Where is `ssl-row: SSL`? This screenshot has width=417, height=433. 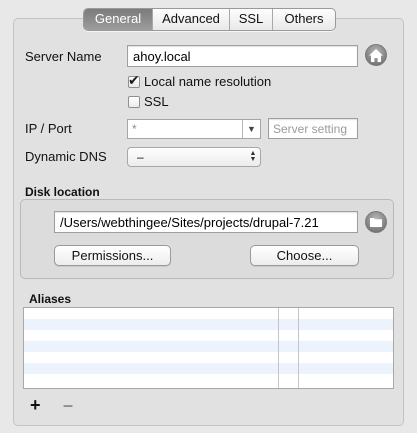 ssl-row: SSL is located at coordinates (148, 101).